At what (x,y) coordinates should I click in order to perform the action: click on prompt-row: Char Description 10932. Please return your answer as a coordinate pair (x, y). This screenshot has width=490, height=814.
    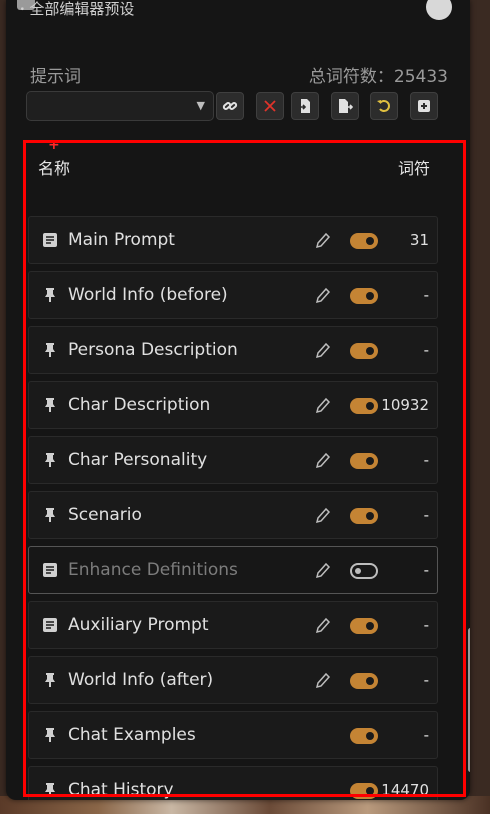
    Looking at the image, I should click on (233, 405).